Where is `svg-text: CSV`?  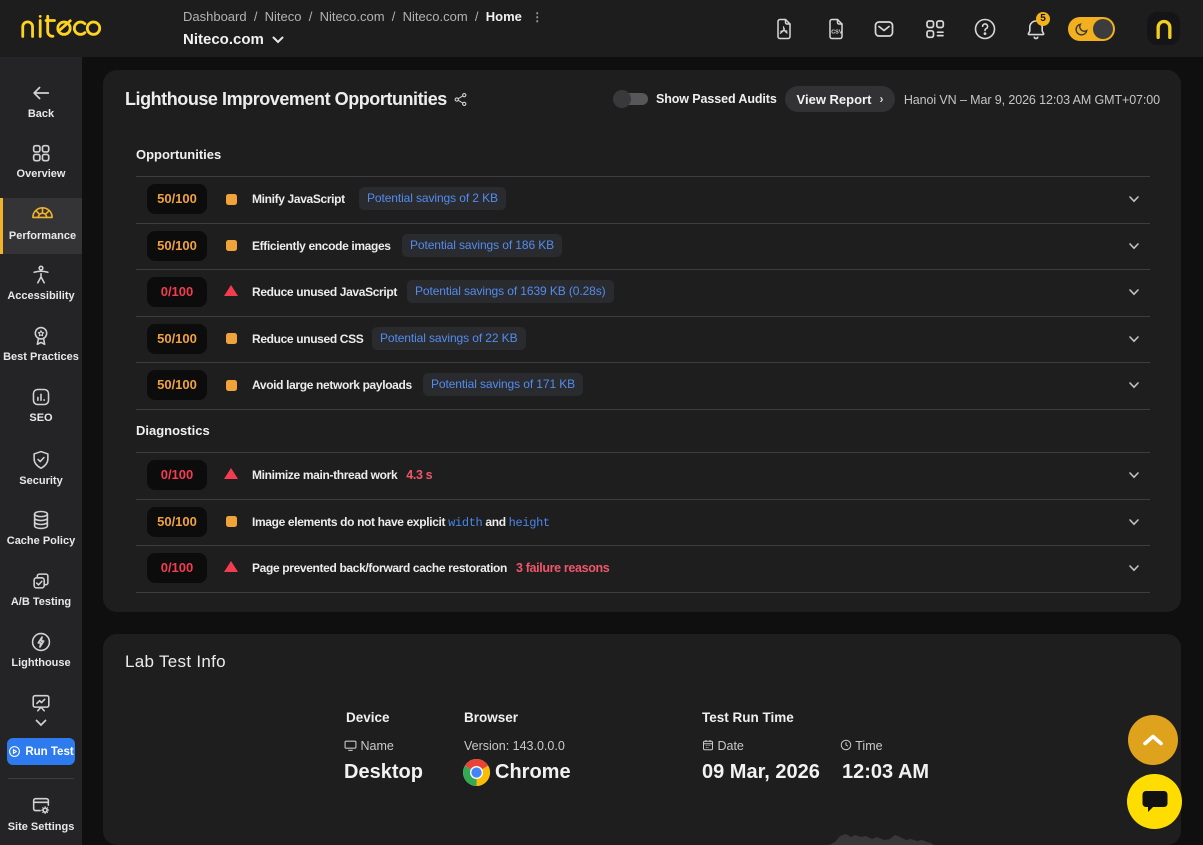 svg-text: CSV is located at coordinates (837, 33).